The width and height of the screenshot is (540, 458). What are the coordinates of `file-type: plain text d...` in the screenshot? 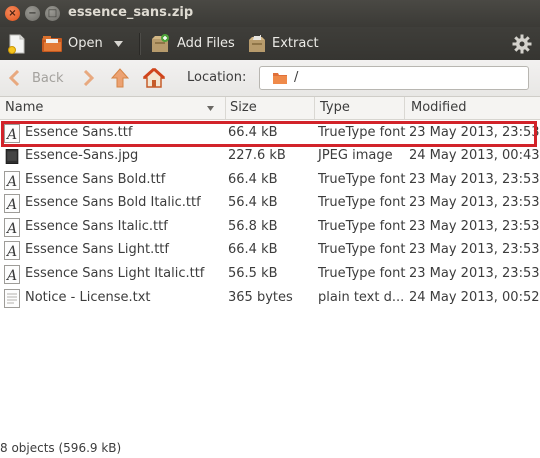 It's located at (361, 297).